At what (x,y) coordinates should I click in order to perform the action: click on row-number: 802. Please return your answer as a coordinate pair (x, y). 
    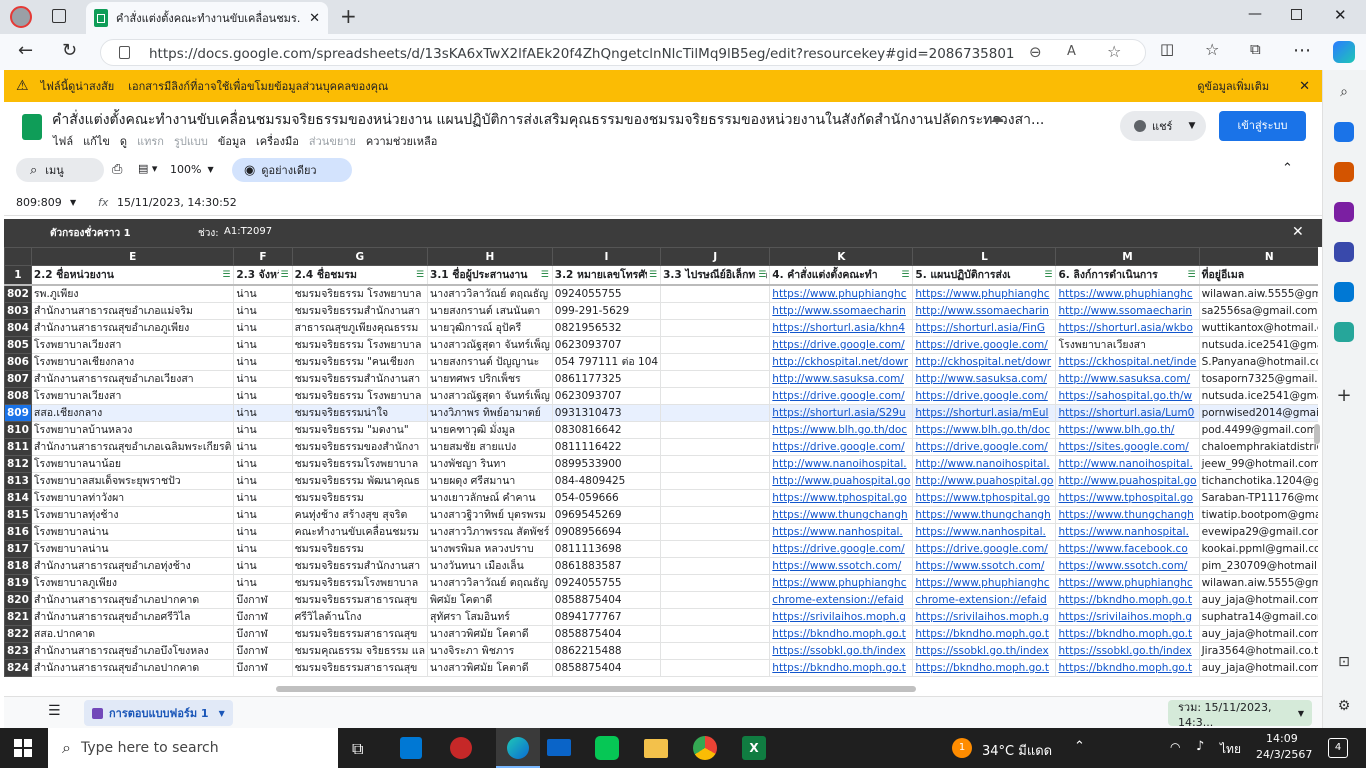
    Looking at the image, I should click on (18, 293).